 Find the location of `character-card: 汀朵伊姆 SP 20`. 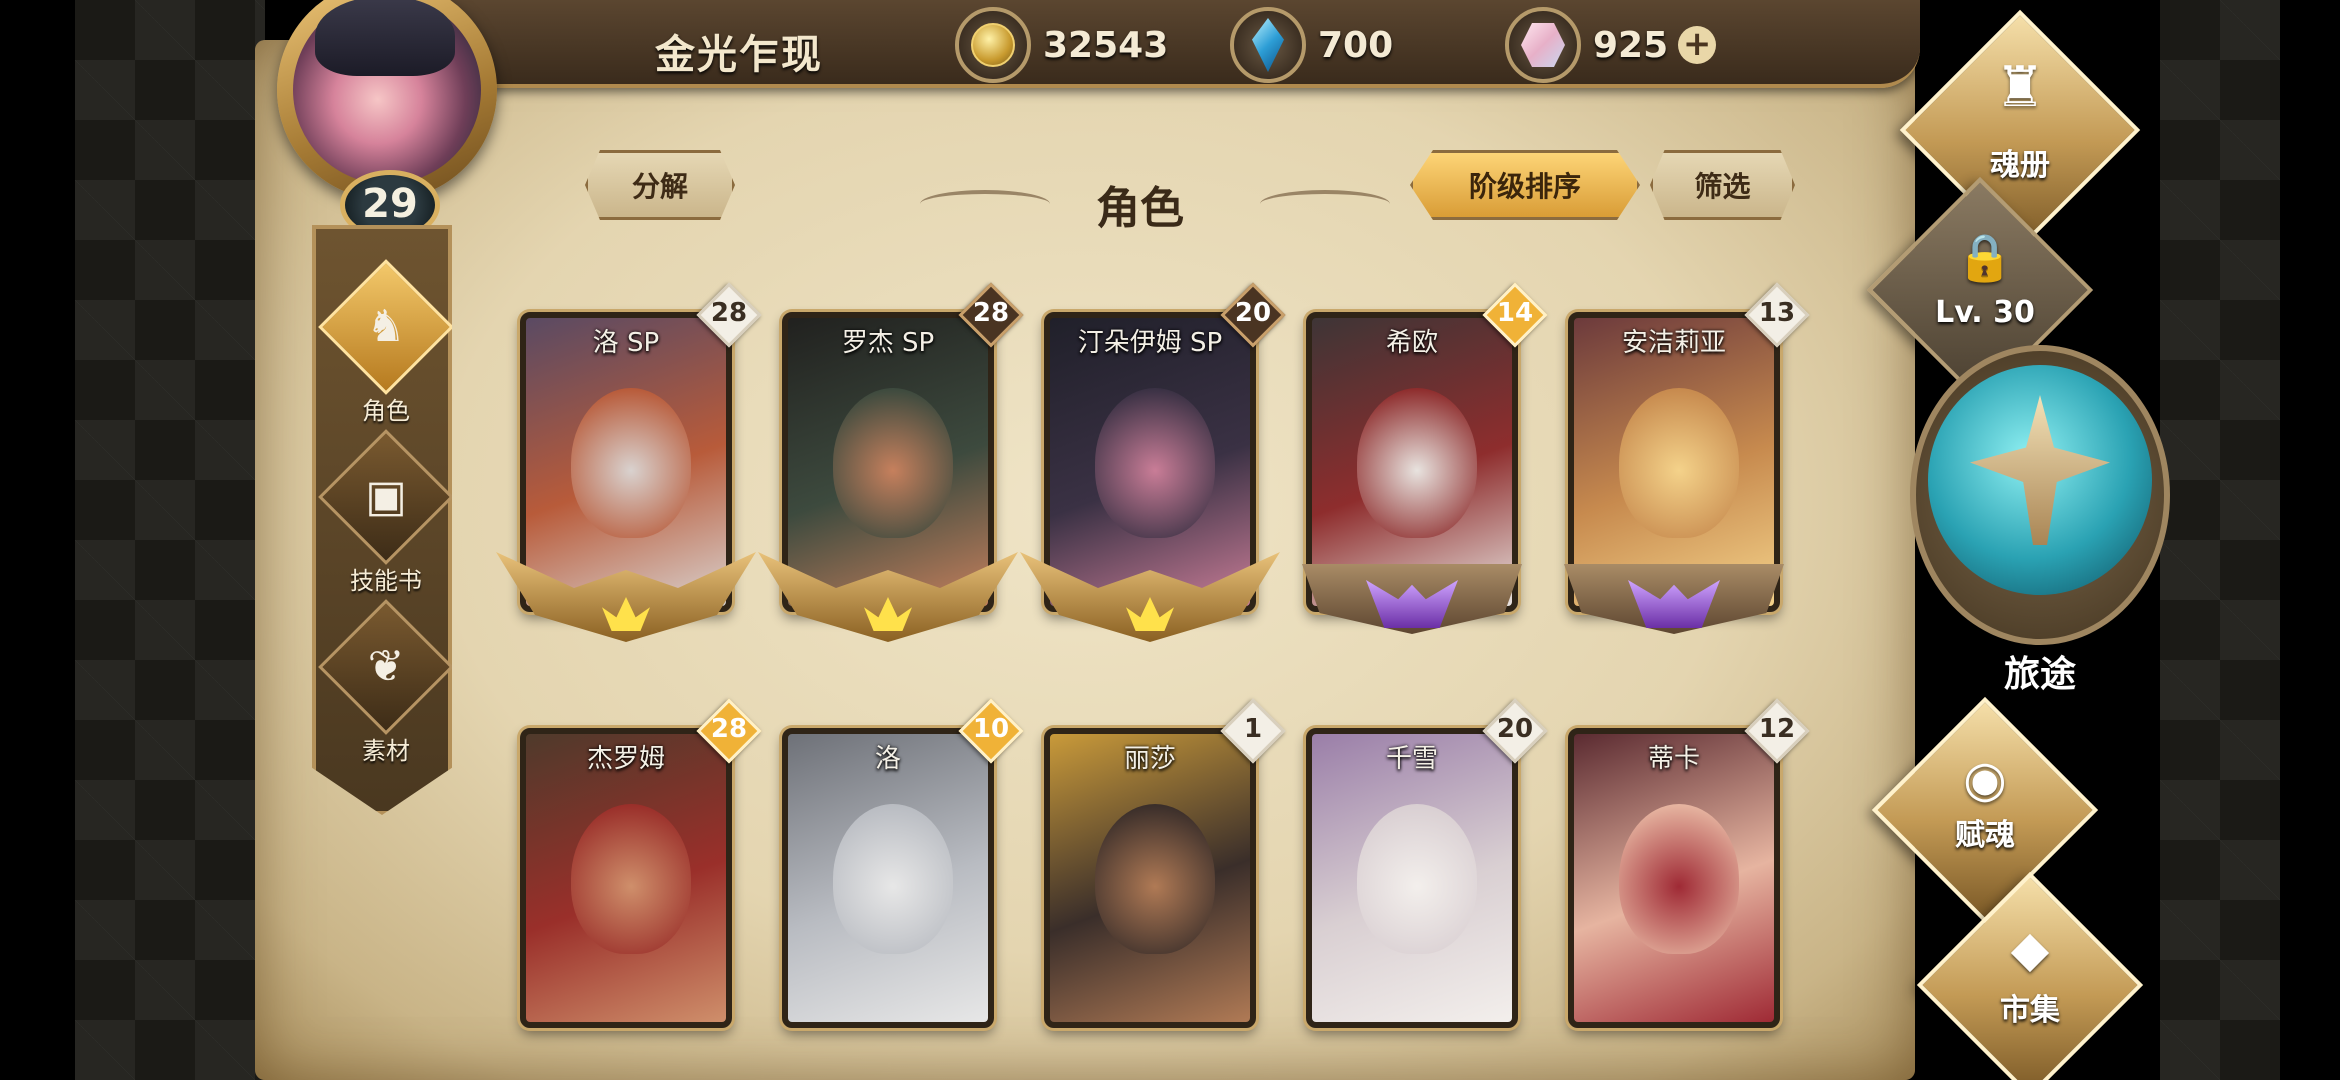

character-card: 汀朵伊姆 SP 20 is located at coordinates (1153, 467).